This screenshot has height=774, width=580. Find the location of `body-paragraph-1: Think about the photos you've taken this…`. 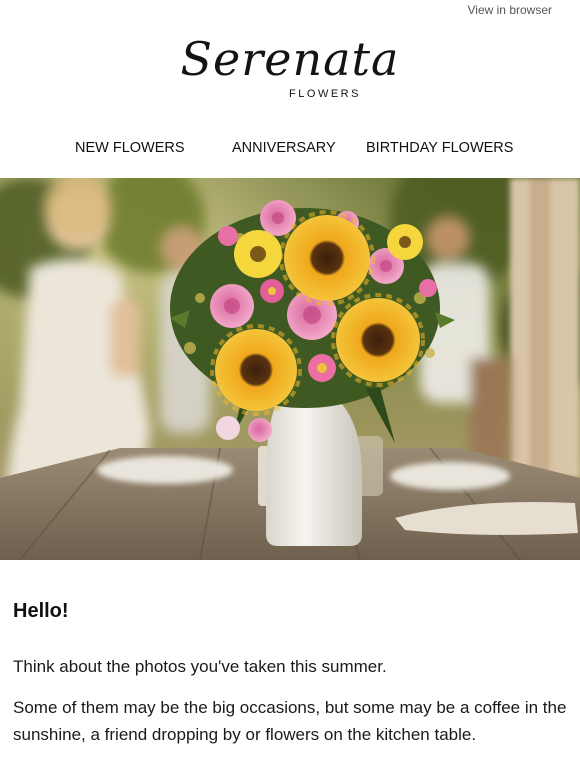

body-paragraph-1: Think about the photos you've taken this… is located at coordinates (200, 666).